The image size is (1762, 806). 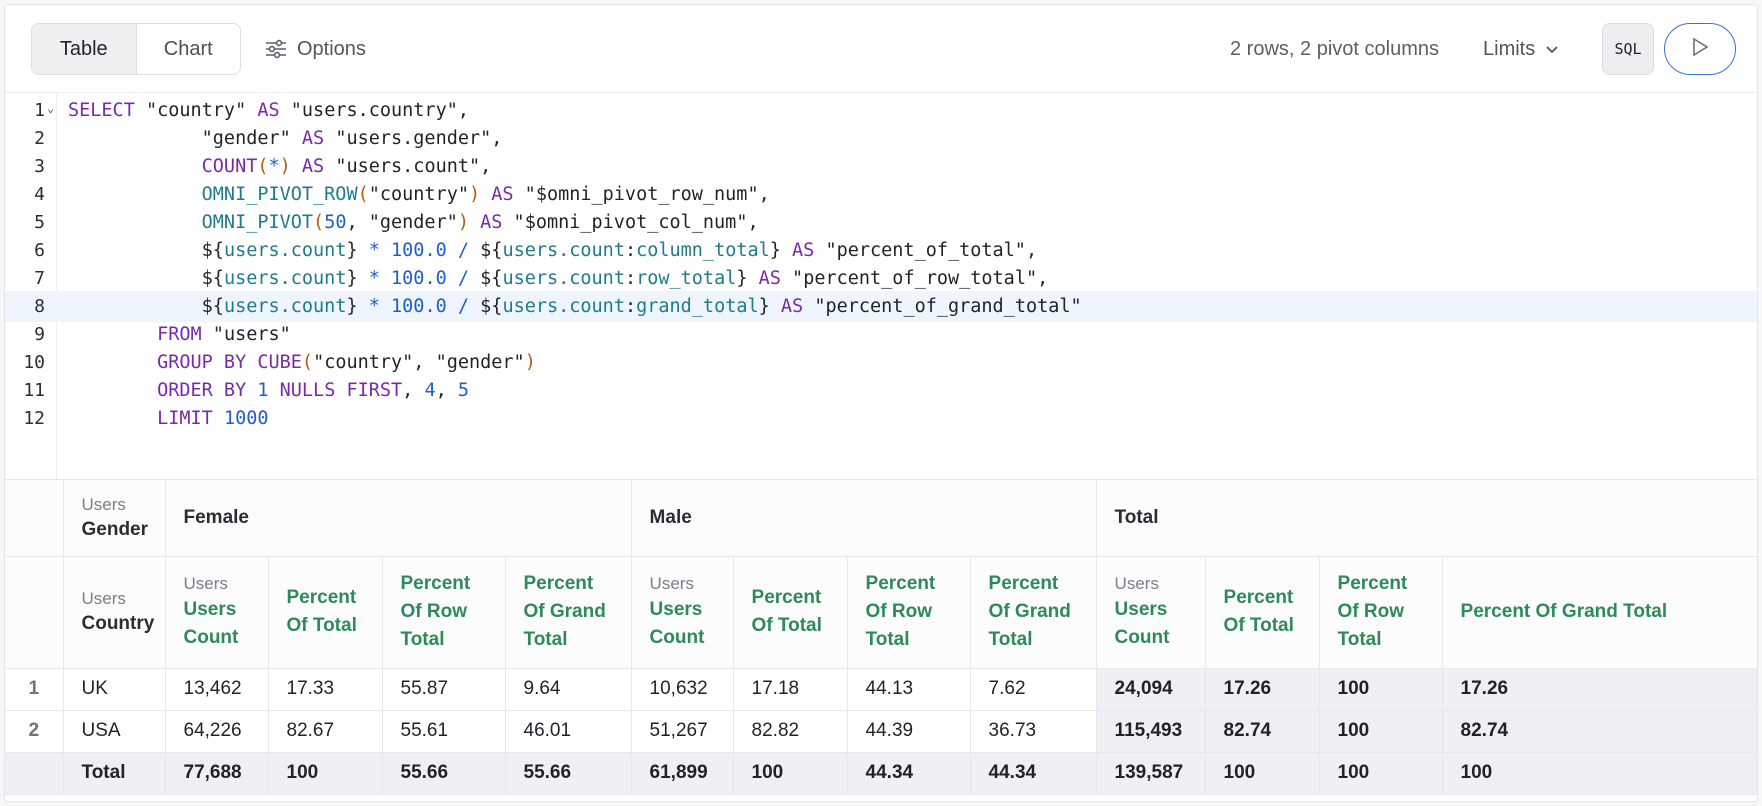 I want to click on table-cell: 17.33, so click(x=325, y=689).